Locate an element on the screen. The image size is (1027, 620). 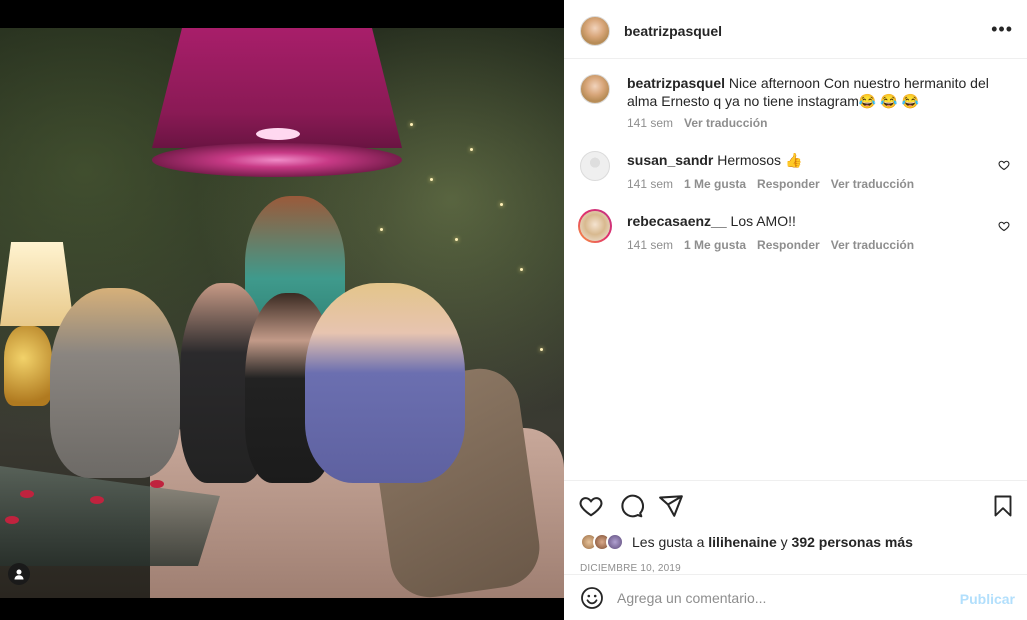
comment-text: susan_sandr Hermosos 👍 is located at coordinates (812, 160).